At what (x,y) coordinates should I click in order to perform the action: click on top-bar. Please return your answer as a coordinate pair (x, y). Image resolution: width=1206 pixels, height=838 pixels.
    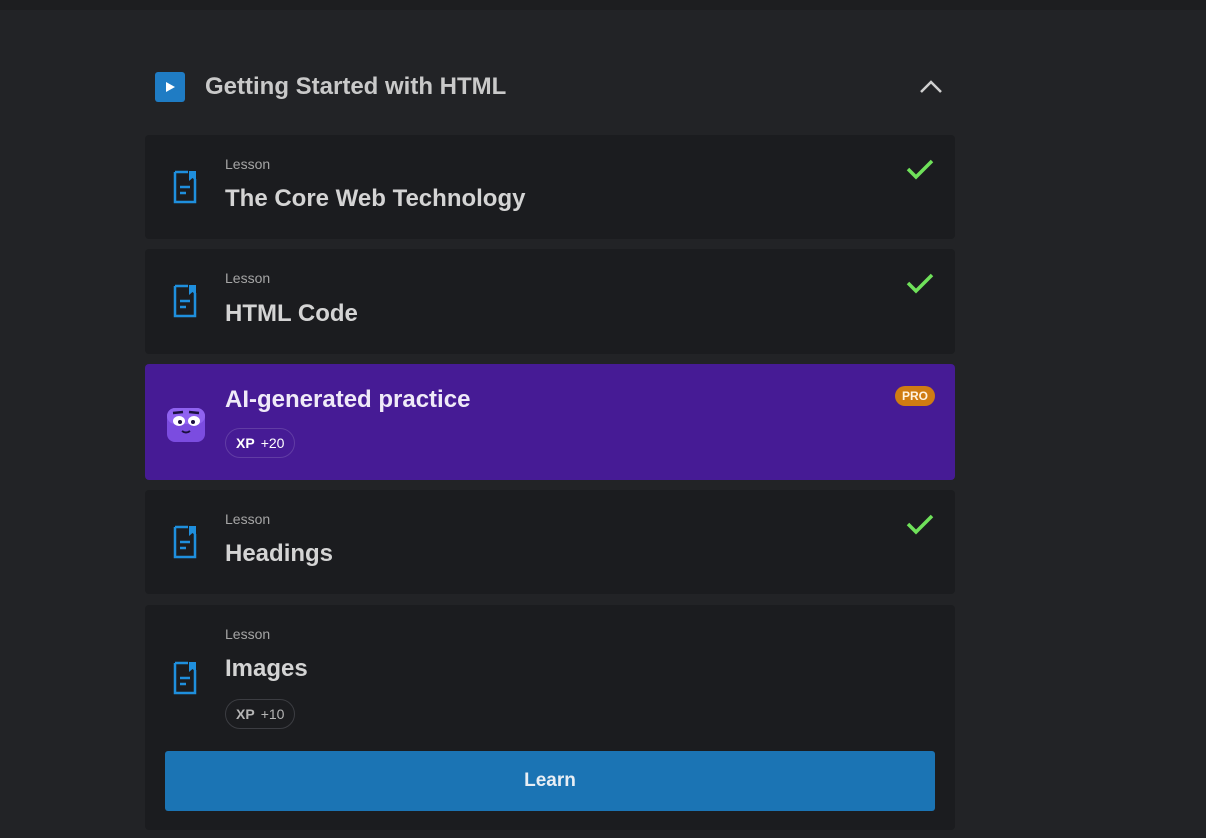
    Looking at the image, I should click on (603, 5).